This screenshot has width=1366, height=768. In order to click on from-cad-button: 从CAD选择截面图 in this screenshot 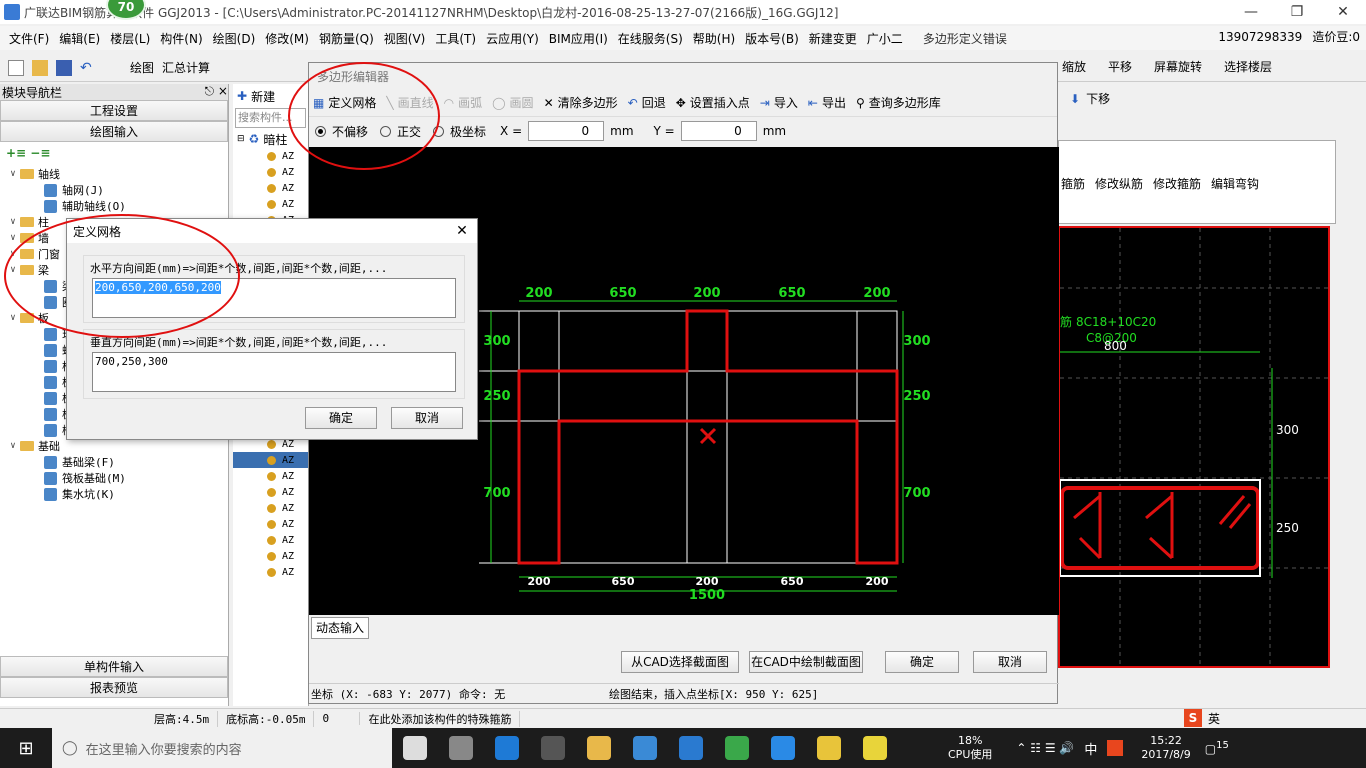, I will do `click(680, 662)`.